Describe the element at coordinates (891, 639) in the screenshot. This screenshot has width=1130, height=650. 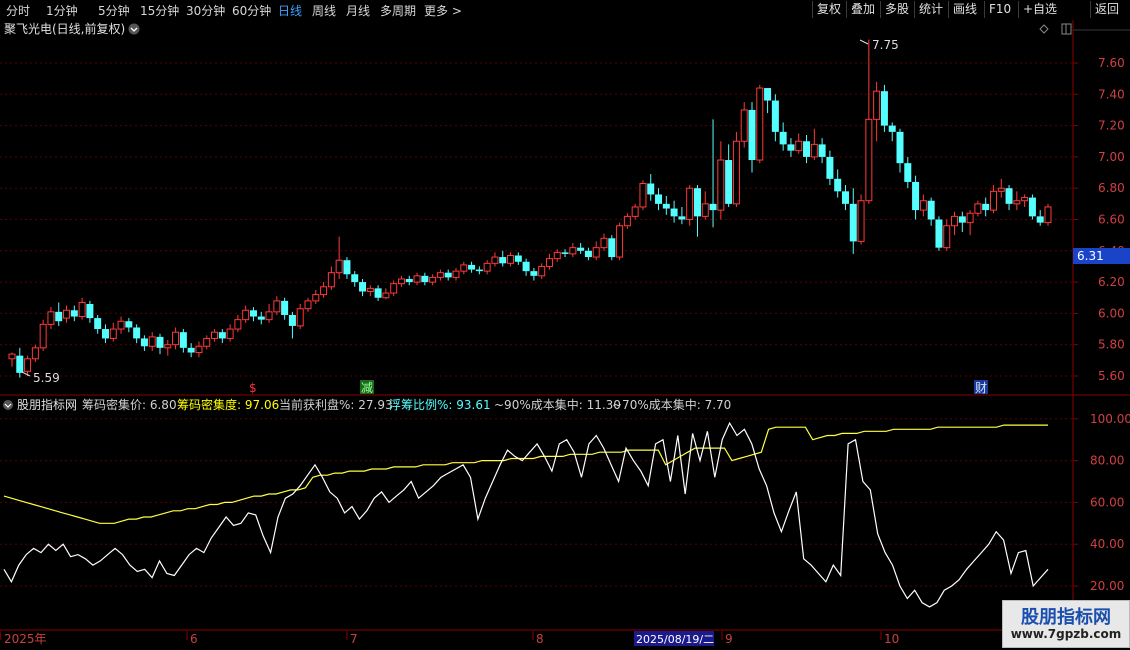
I see `date-label-oct: 10` at that location.